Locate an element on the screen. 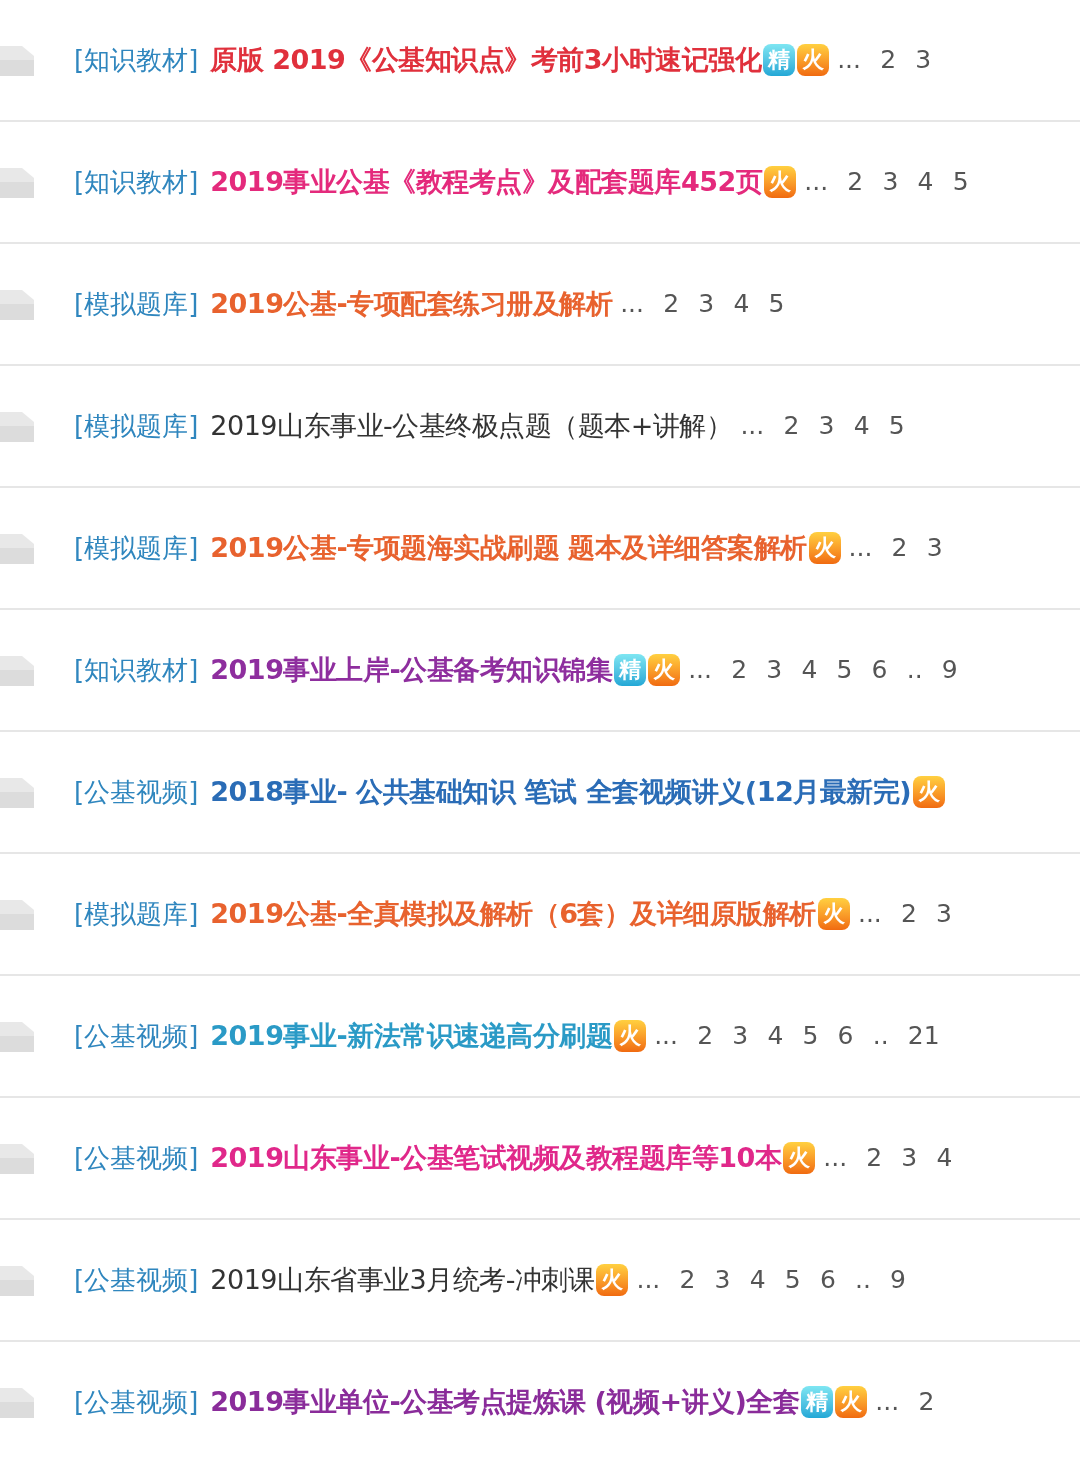  thread-title: 2019山东事业-公基终极点题（题本+讲解） is located at coordinates (471, 426).